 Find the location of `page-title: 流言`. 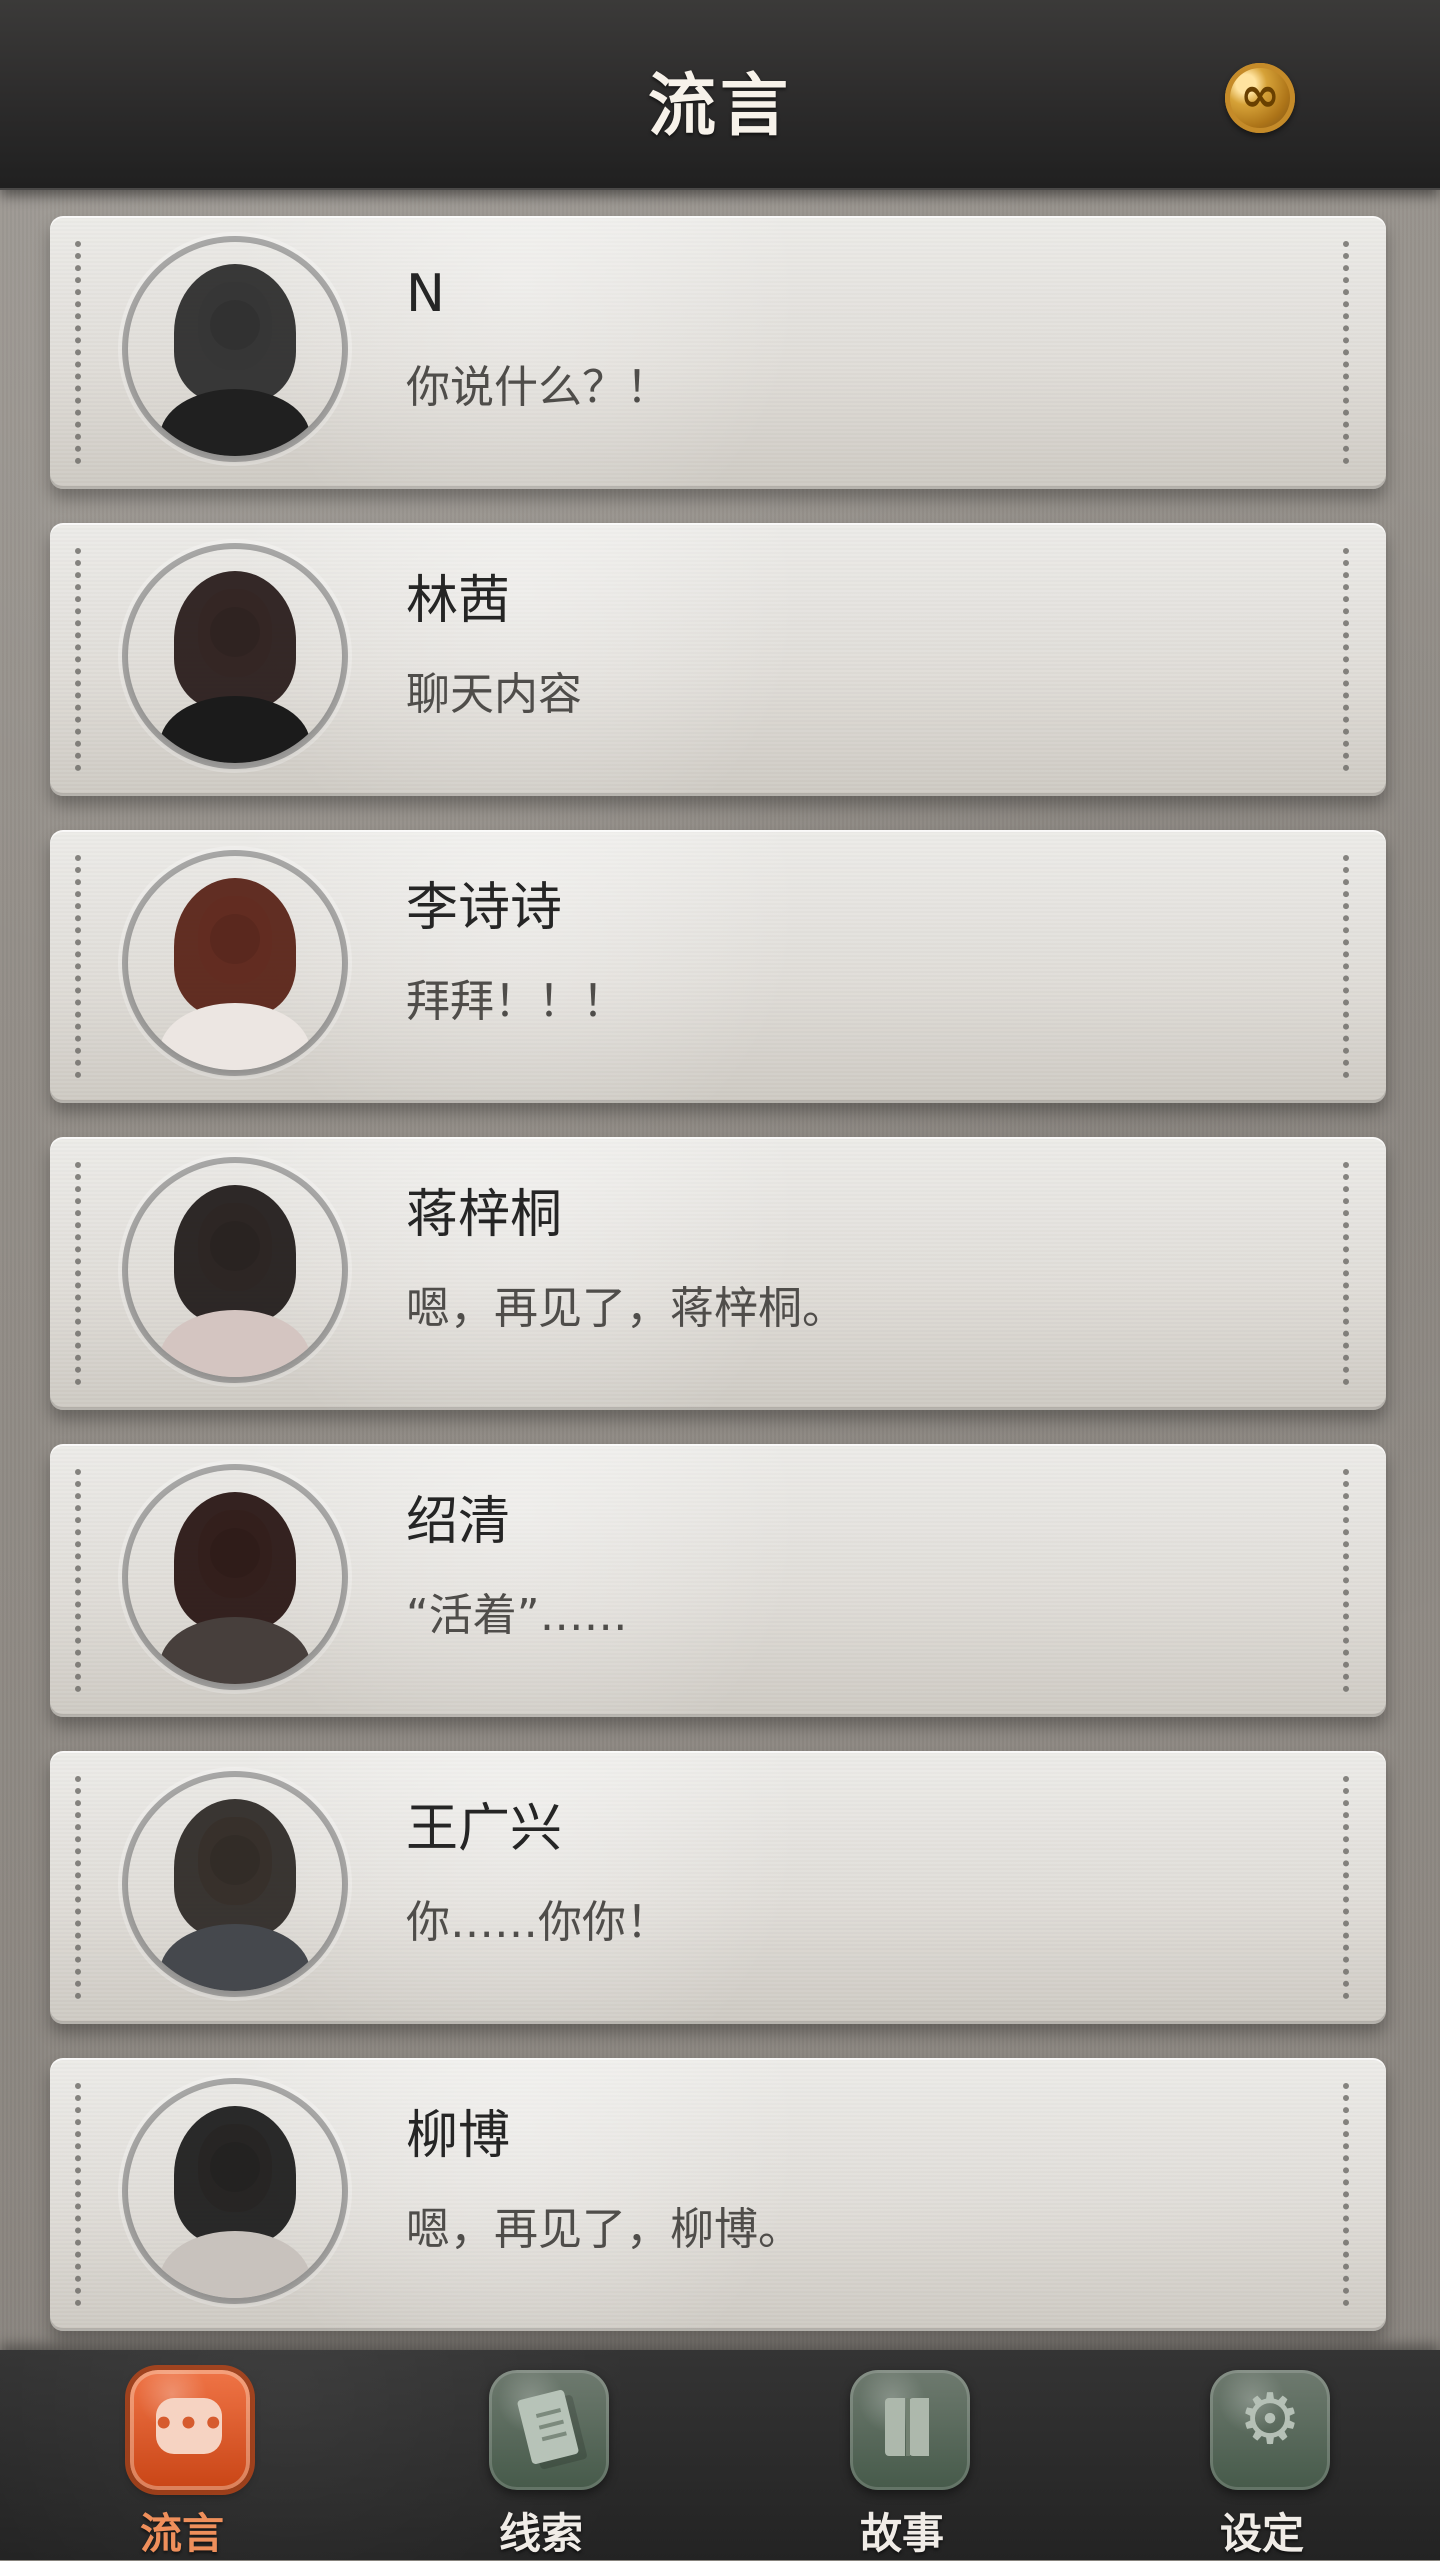

page-title: 流言 is located at coordinates (719, 106).